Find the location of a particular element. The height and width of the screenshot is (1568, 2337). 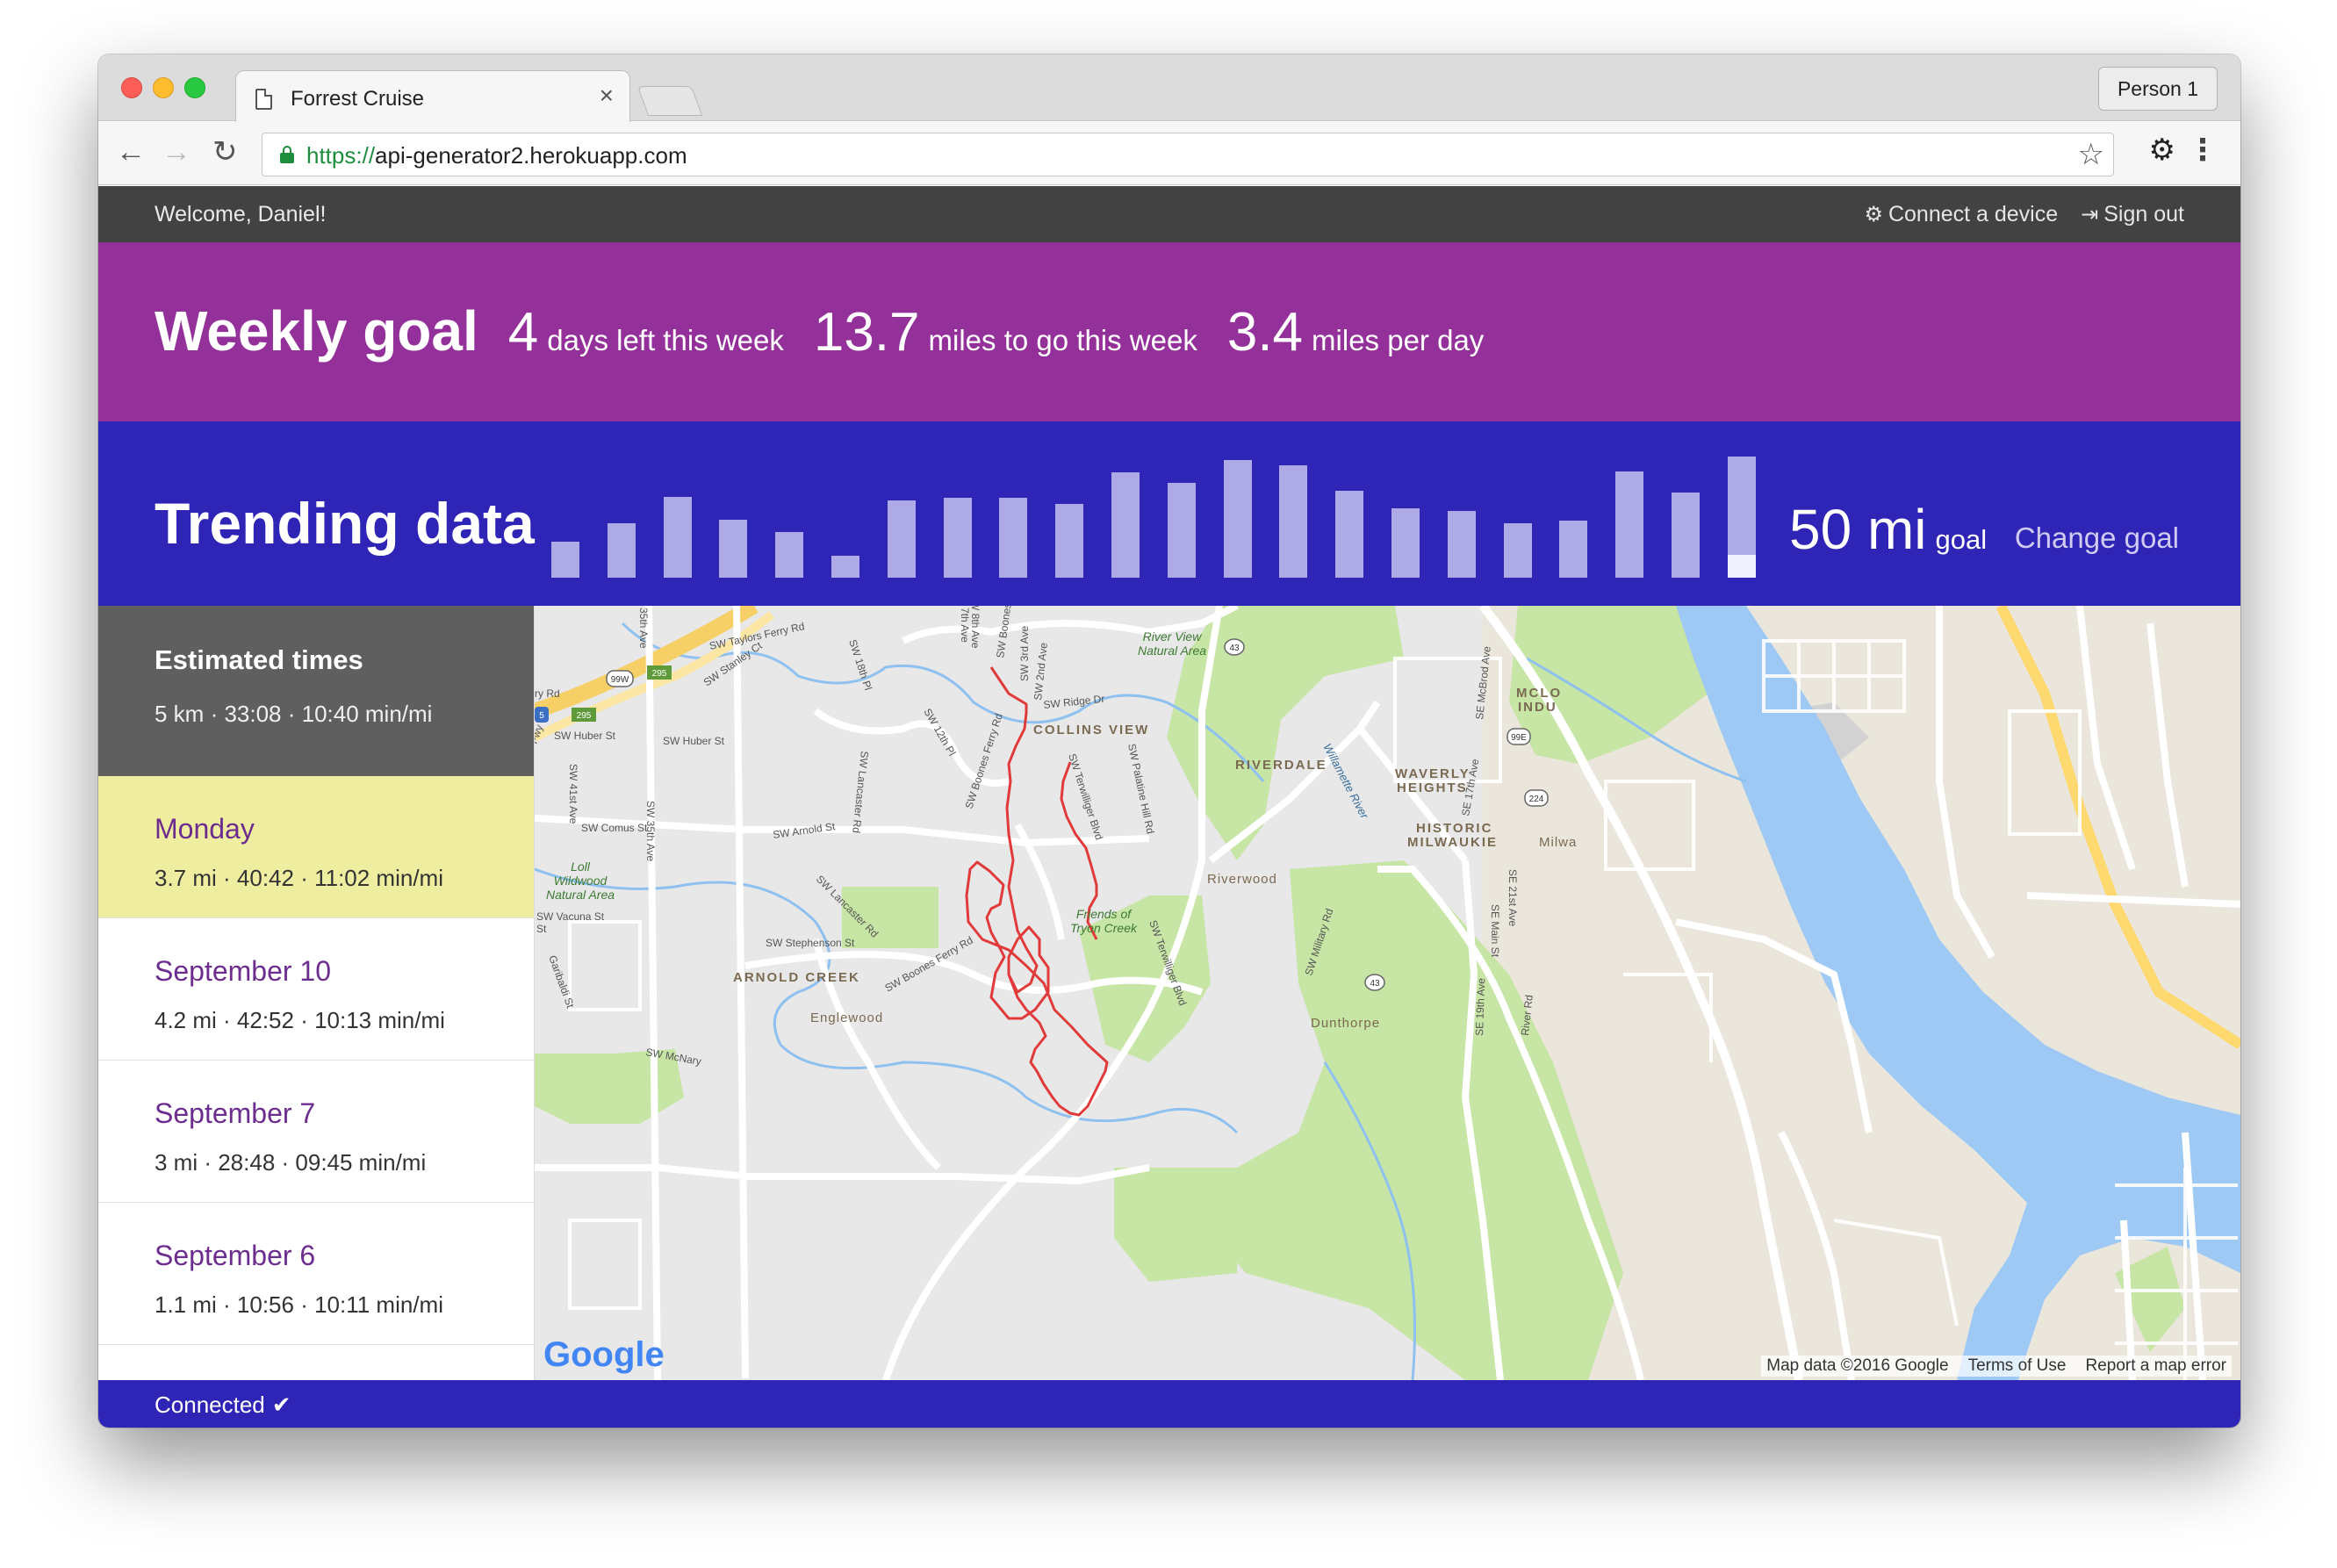

report-error-link: Report a map error is located at coordinates (2155, 1366).